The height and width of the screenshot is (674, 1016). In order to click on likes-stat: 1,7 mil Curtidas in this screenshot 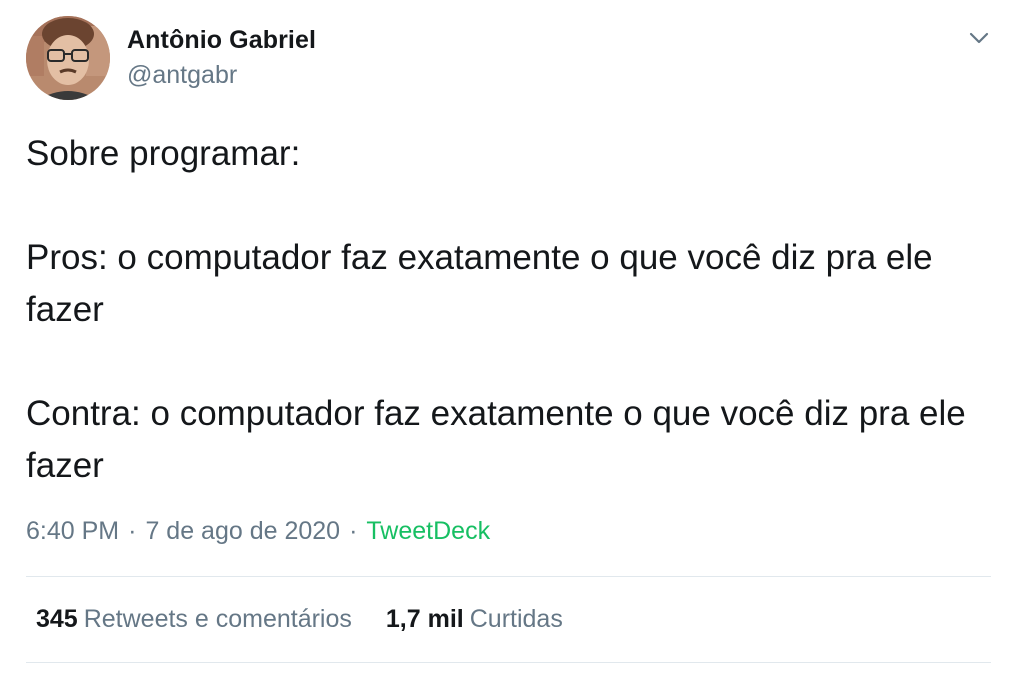, I will do `click(474, 619)`.